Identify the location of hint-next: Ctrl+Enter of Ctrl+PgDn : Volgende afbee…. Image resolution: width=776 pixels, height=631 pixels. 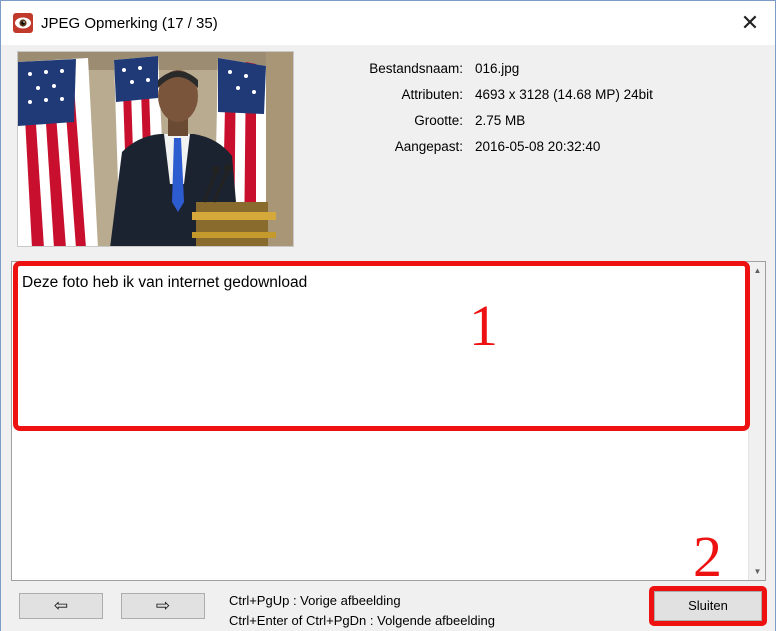
(362, 620).